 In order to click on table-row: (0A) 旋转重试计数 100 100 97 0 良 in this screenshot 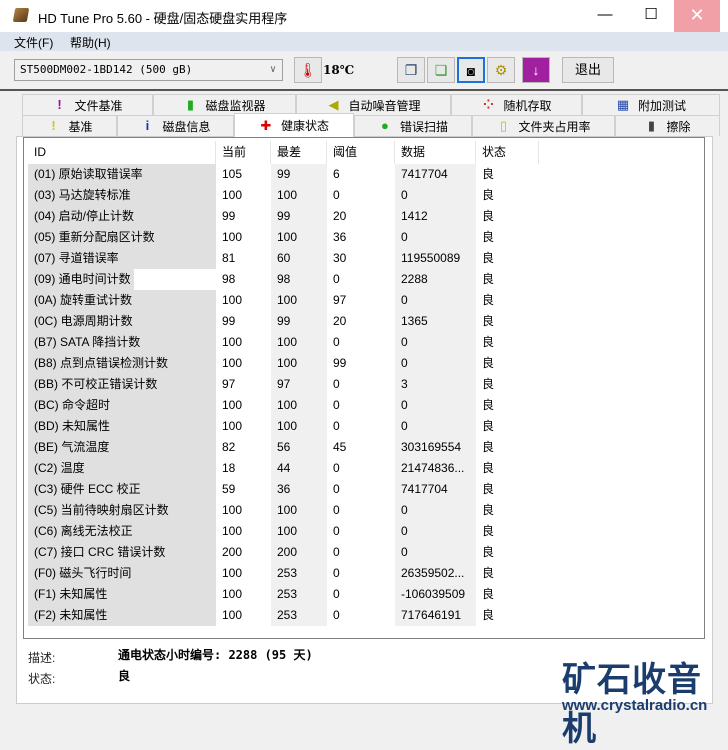, I will do `click(364, 300)`.